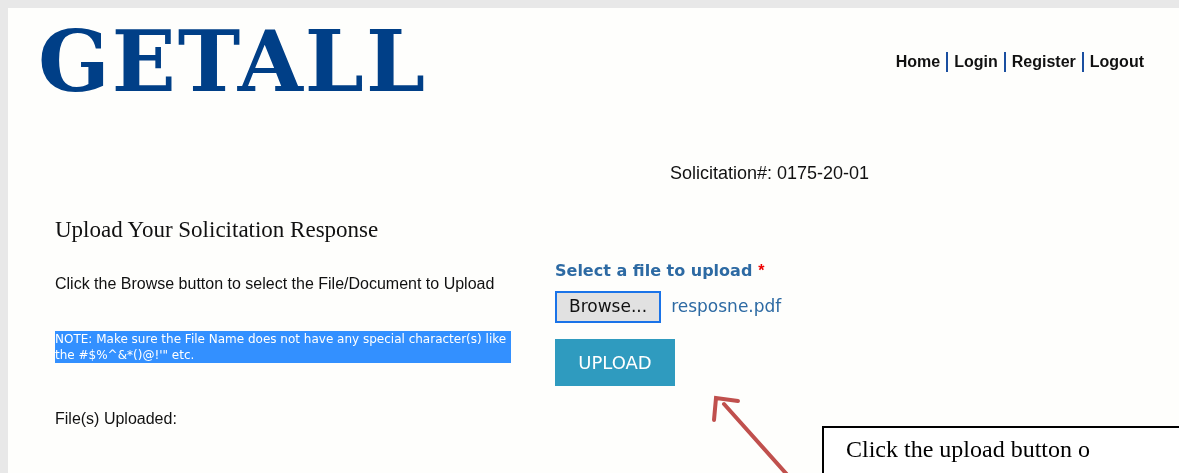  I want to click on page-heading: Upload Your Solicitation Response, so click(217, 230).